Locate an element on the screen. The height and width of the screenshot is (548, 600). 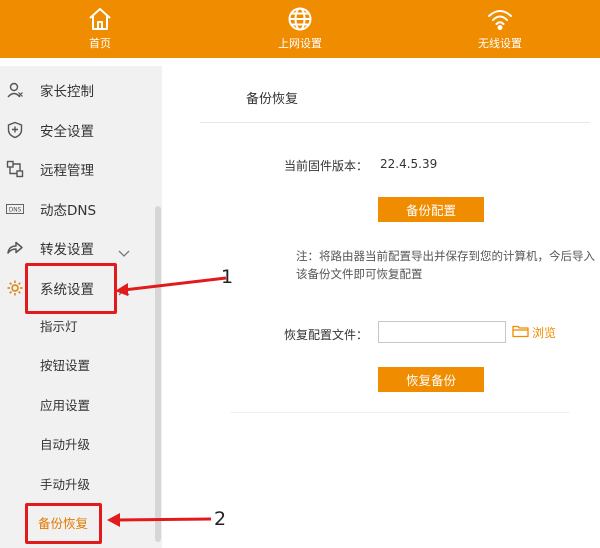
firmware-version-value: 22.4.5.39 is located at coordinates (409, 164).